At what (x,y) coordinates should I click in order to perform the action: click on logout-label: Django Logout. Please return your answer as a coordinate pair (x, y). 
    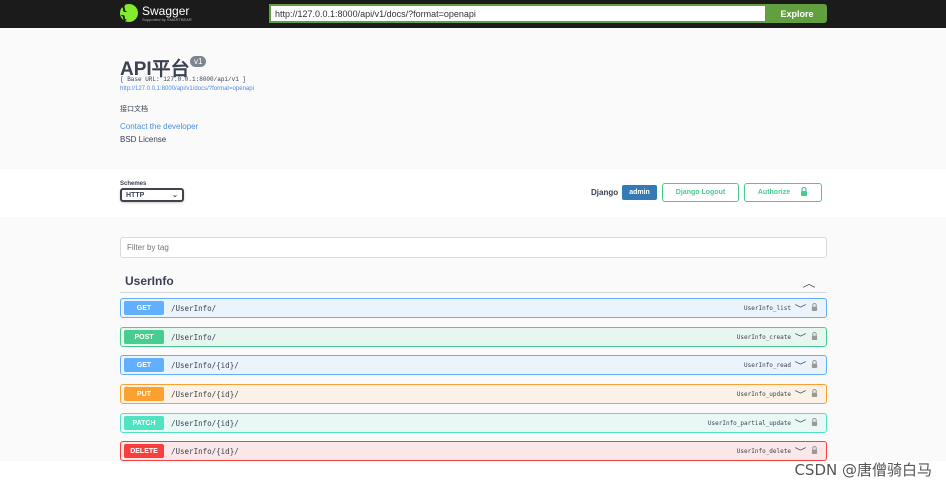
    Looking at the image, I should click on (700, 192).